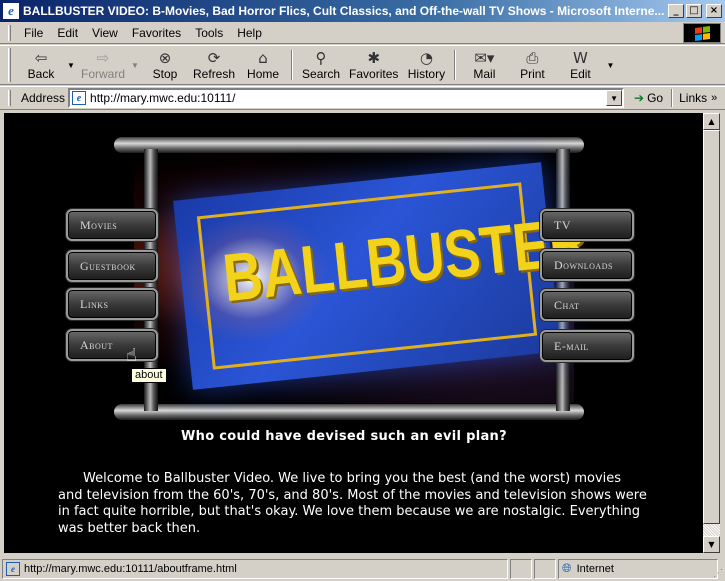  What do you see at coordinates (672, 98) in the screenshot?
I see `links-separator` at bounding box center [672, 98].